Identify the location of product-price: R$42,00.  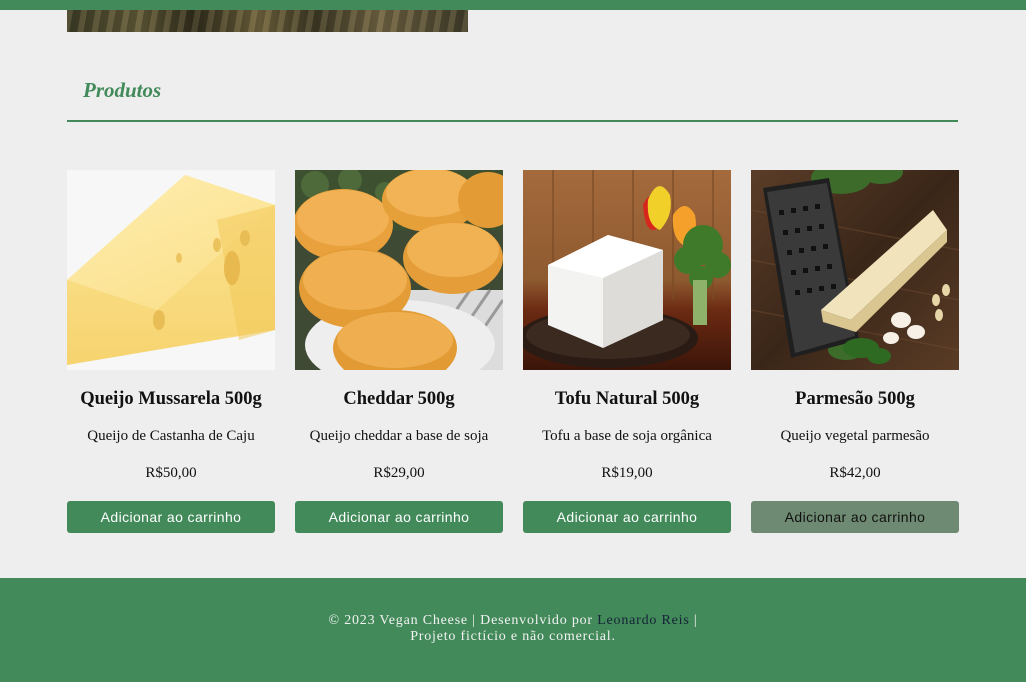
(855, 473).